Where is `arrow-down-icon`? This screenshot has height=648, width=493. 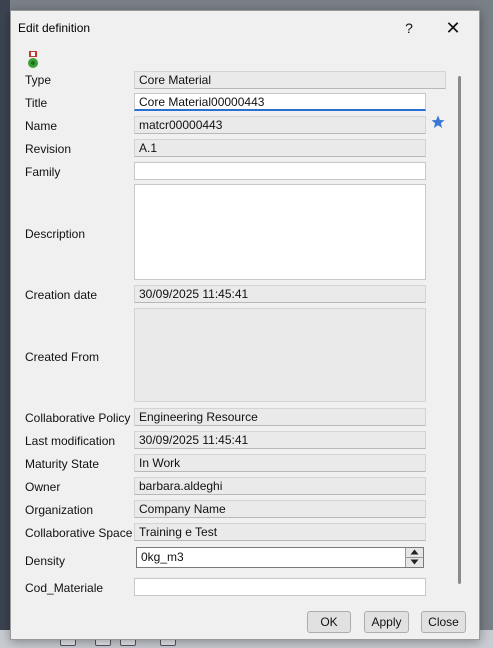 arrow-down-icon is located at coordinates (414, 562).